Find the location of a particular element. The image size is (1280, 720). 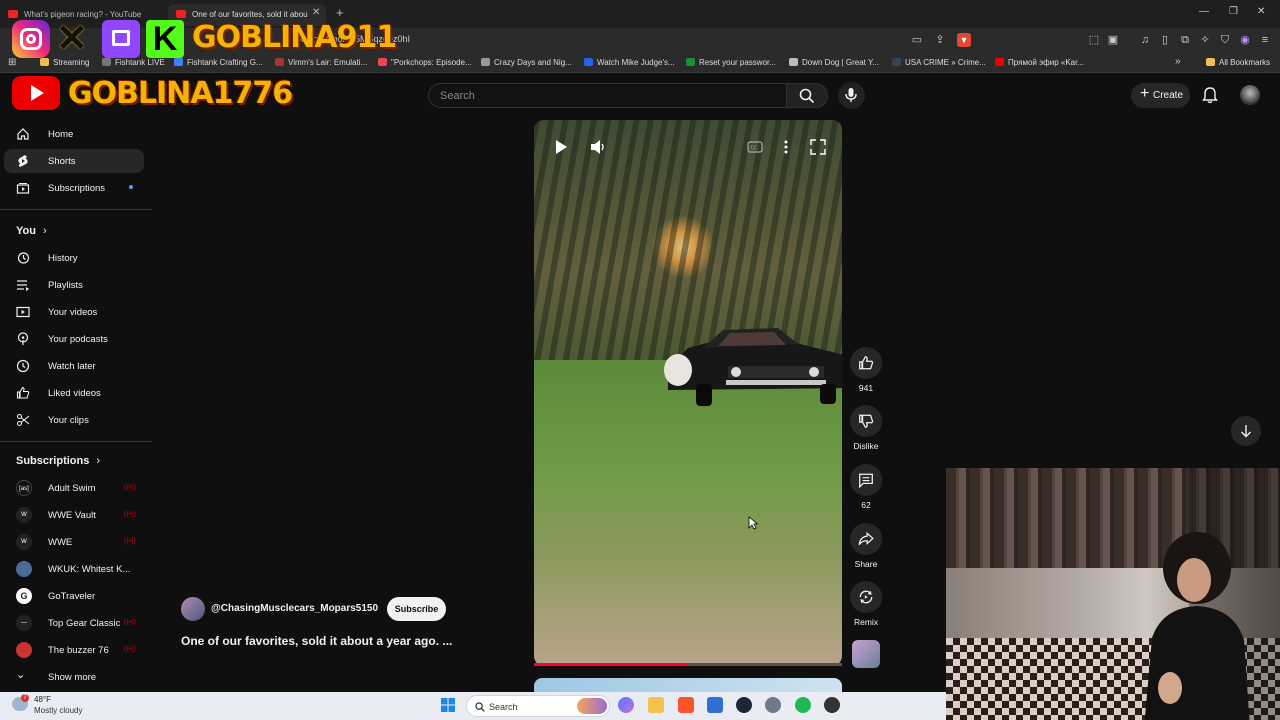

subscription-label: Top Gear Classic is located at coordinates (84, 623).